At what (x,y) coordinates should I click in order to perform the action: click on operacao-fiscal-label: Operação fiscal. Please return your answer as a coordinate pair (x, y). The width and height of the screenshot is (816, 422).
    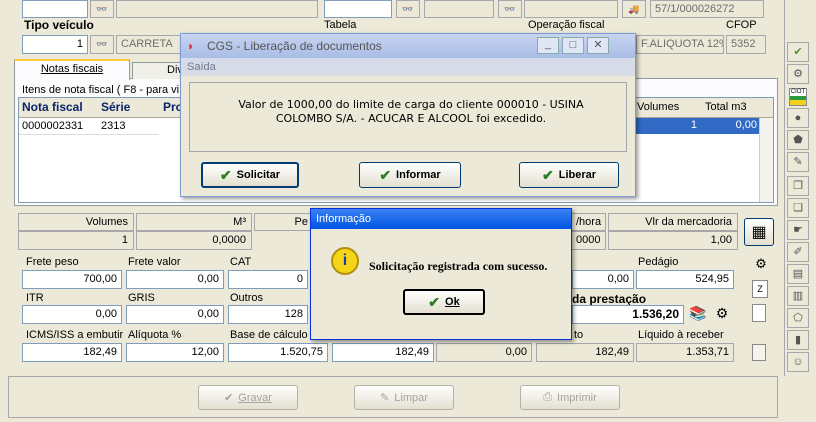
    Looking at the image, I should click on (566, 25).